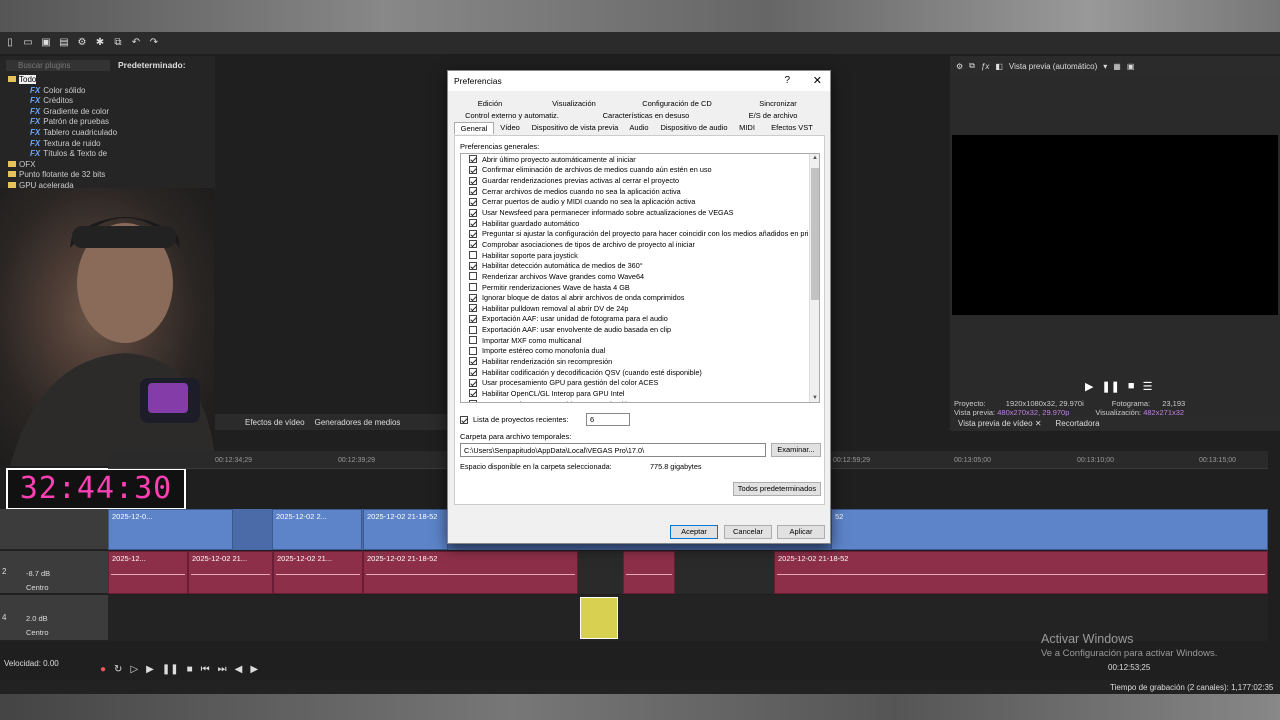 Image resolution: width=1280 pixels, height=720 pixels. I want to click on plugin-search-input: Buscar plugins, so click(58, 65).